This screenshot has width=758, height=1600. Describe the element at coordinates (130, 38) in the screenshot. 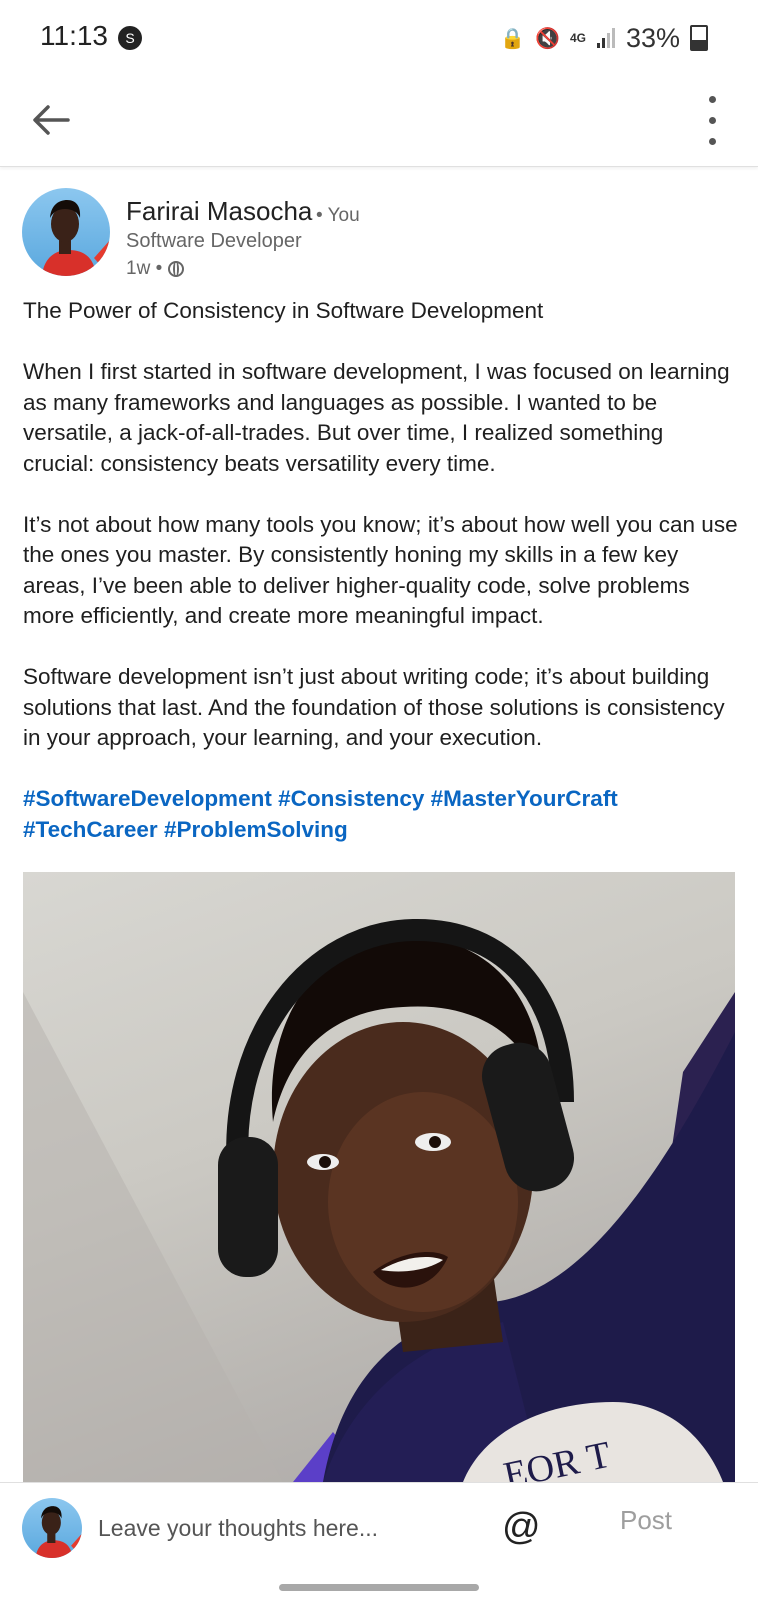

I see `sync-icon: S` at that location.